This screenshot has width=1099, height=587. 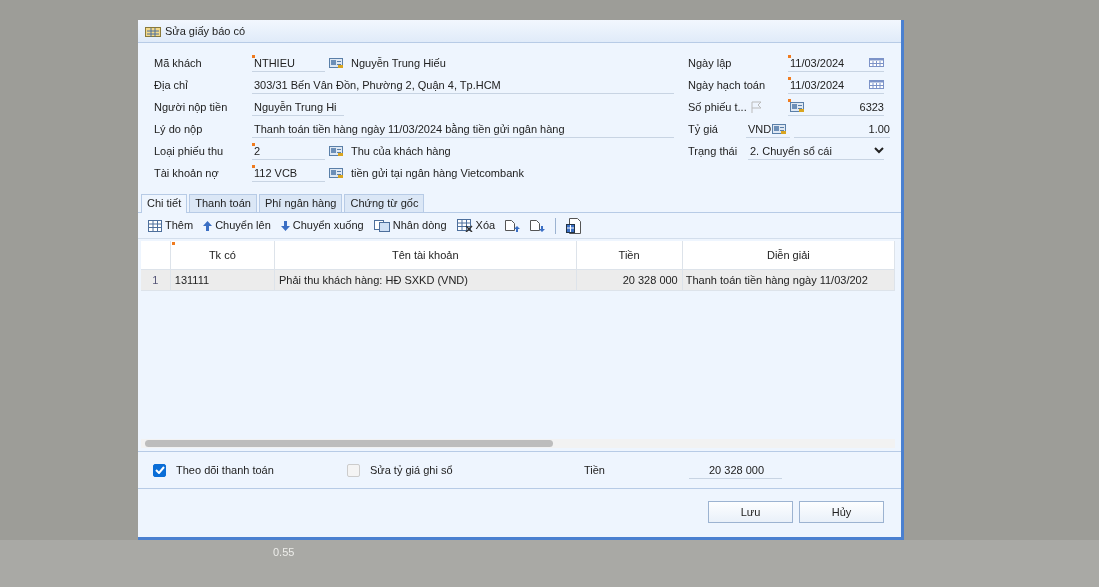 What do you see at coordinates (425, 255) in the screenshot?
I see `column-header: Tên tài khoản` at bounding box center [425, 255].